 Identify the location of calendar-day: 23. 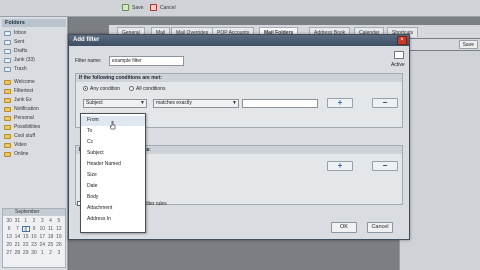
(34, 245).